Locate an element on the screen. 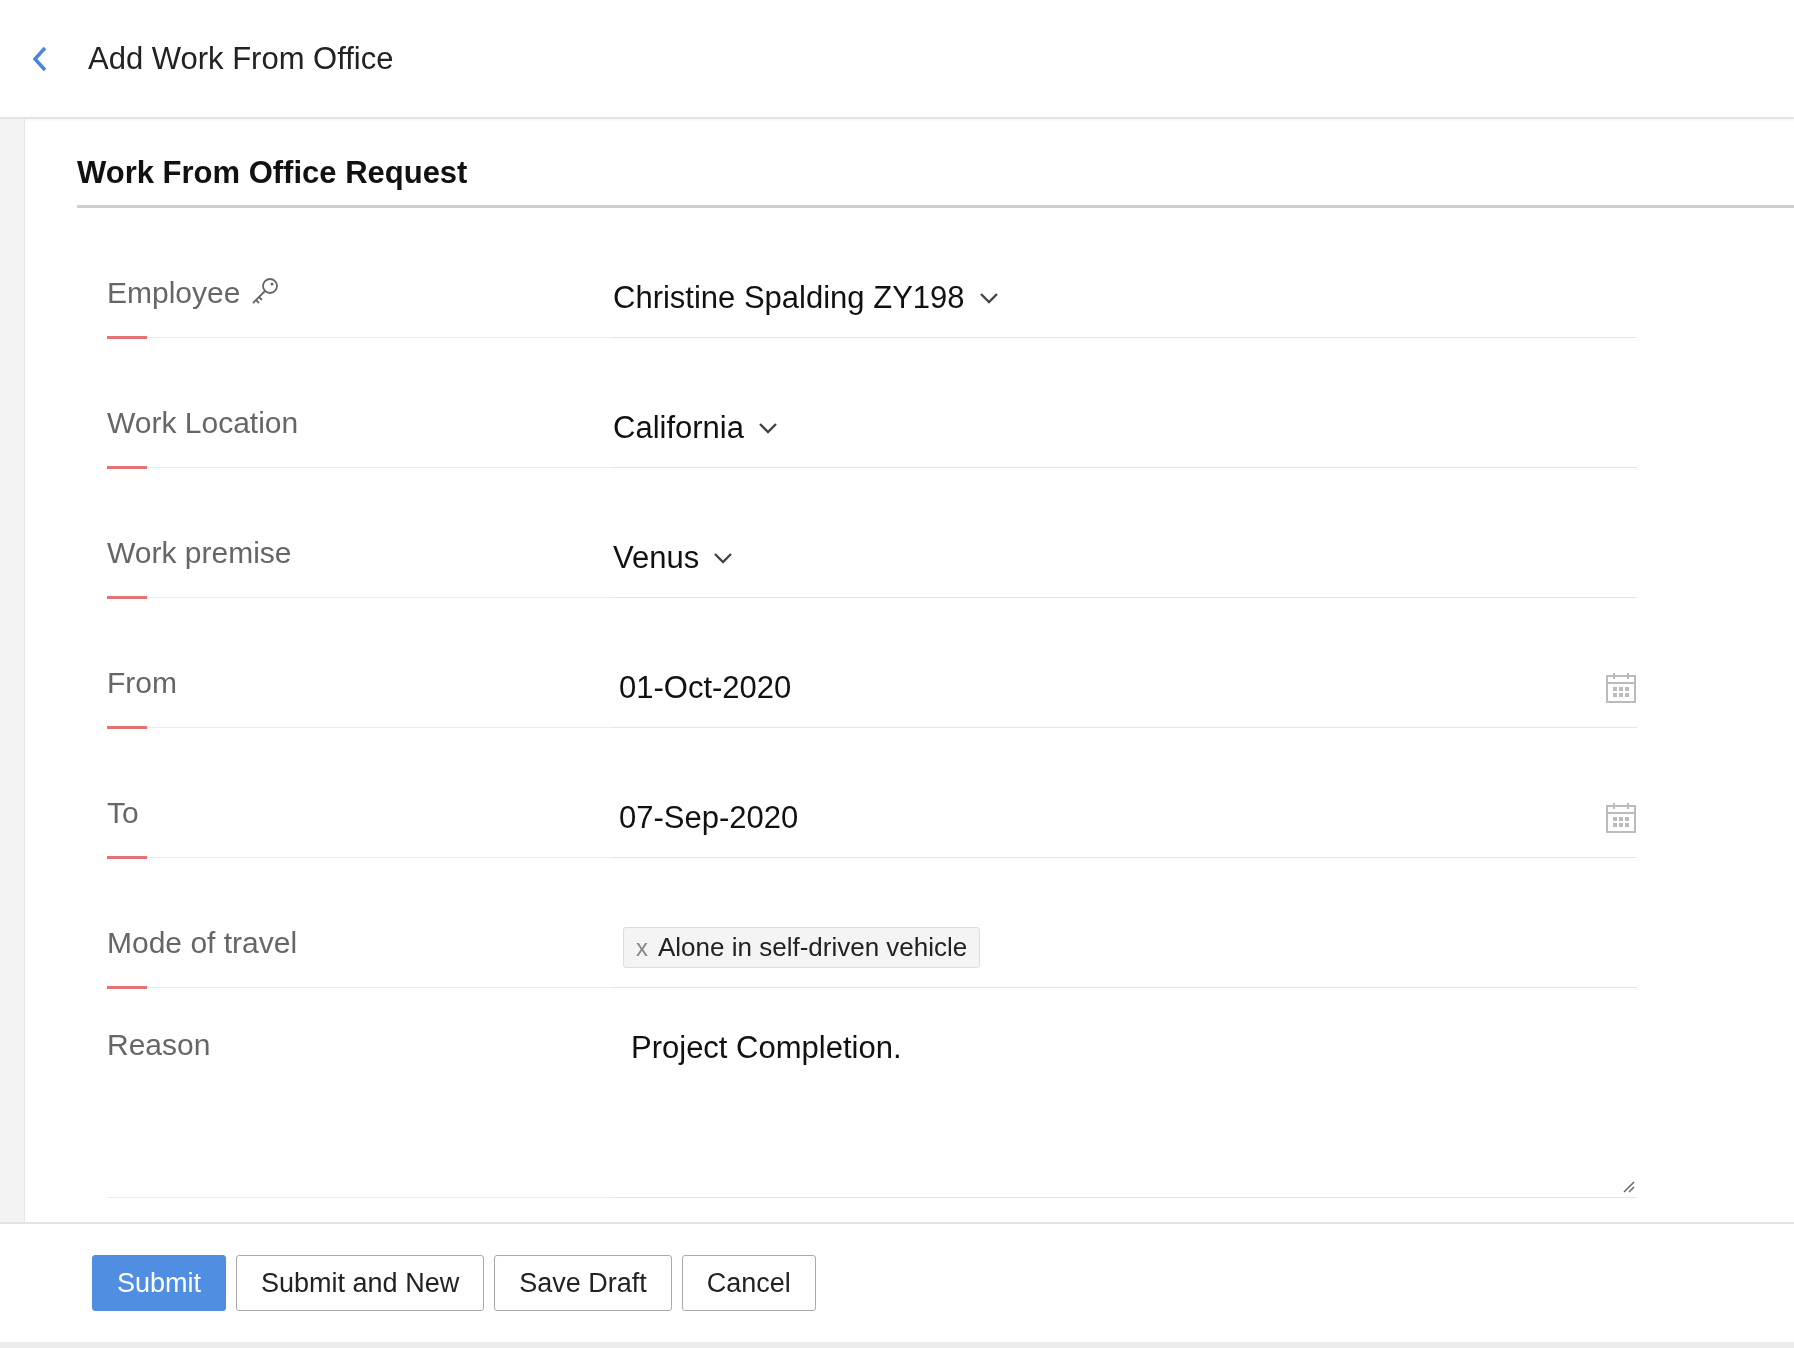  tag-label: Alone in self-driven vehicle is located at coordinates (813, 947).